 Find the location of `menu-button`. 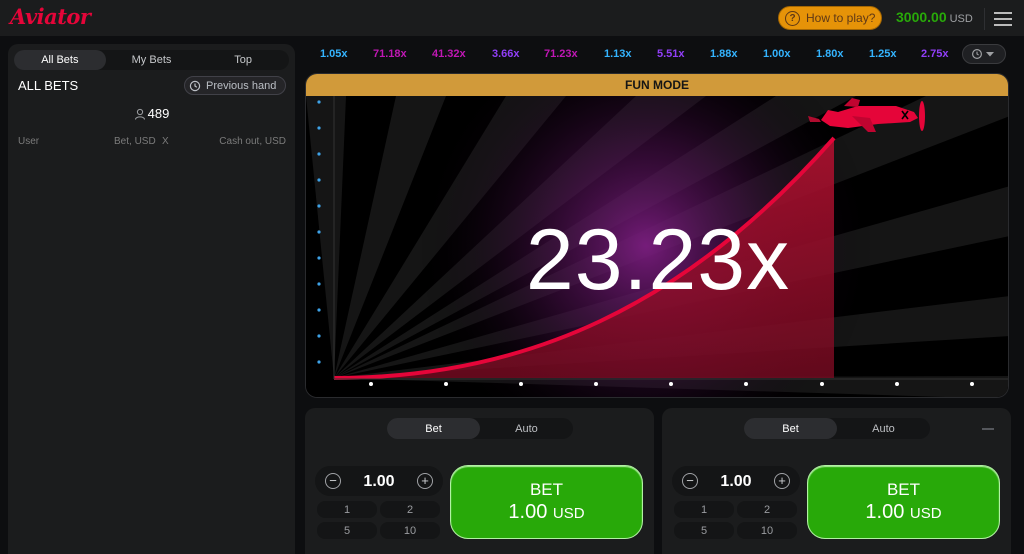

menu-button is located at coordinates (998, 19).